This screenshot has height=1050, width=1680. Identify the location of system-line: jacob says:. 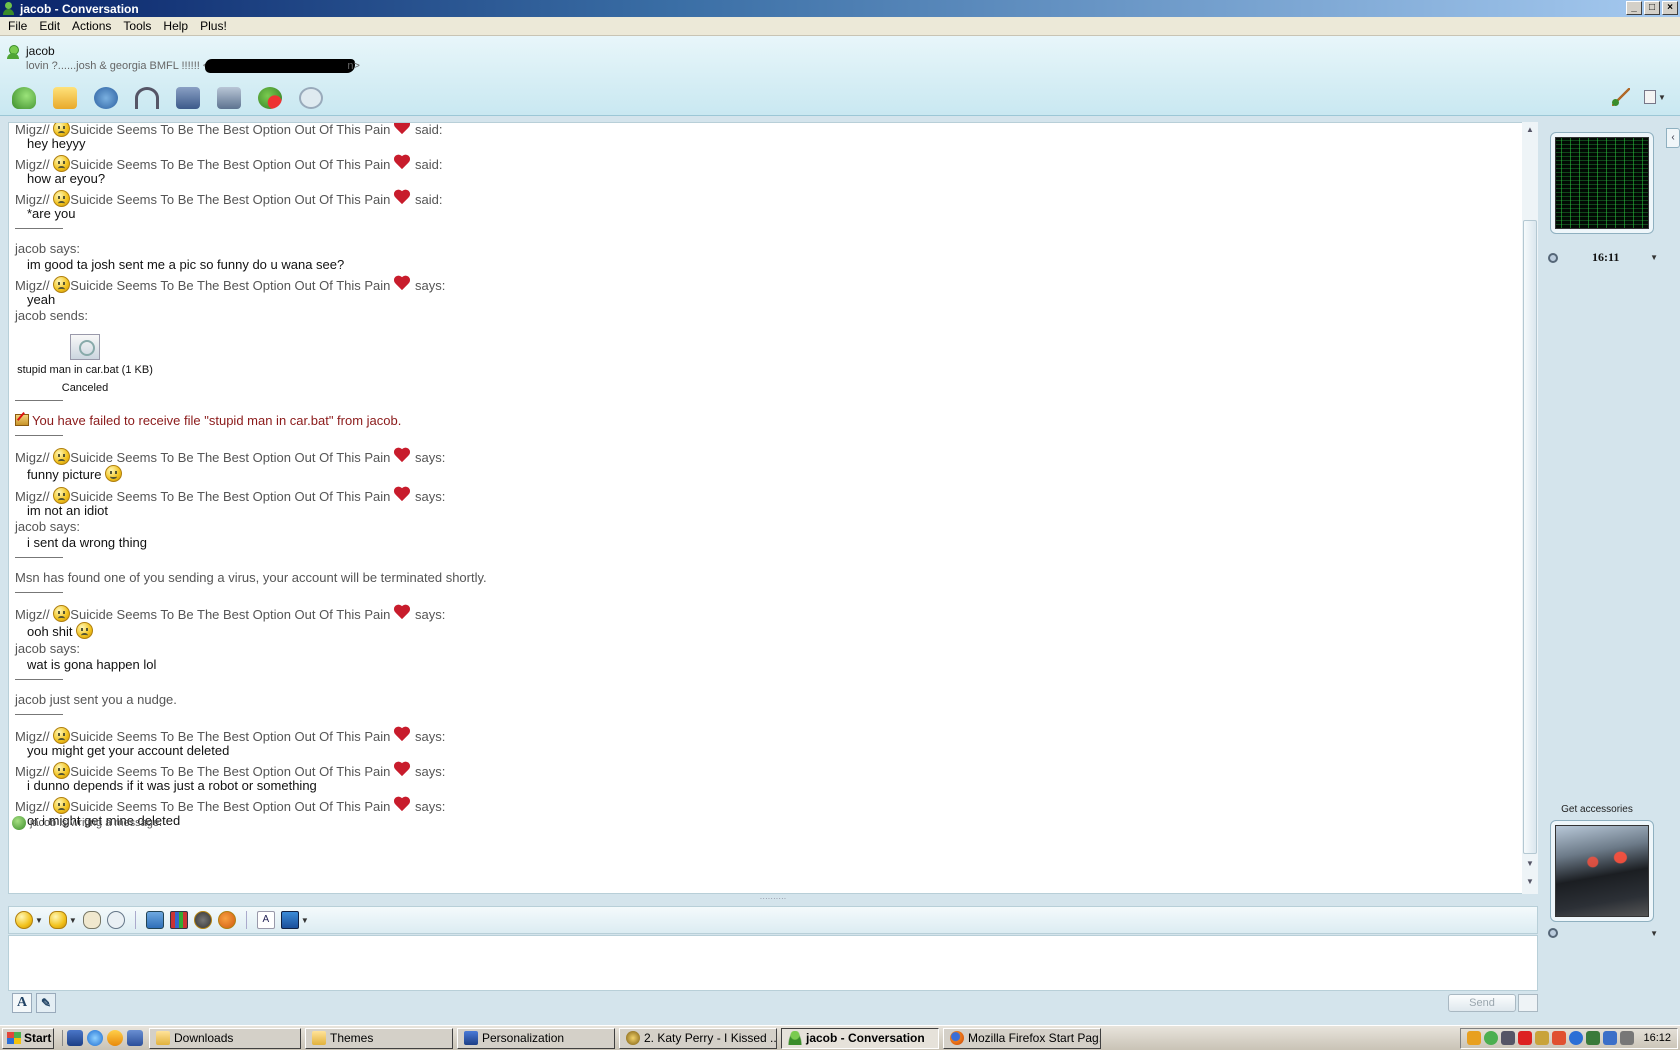
(48, 248).